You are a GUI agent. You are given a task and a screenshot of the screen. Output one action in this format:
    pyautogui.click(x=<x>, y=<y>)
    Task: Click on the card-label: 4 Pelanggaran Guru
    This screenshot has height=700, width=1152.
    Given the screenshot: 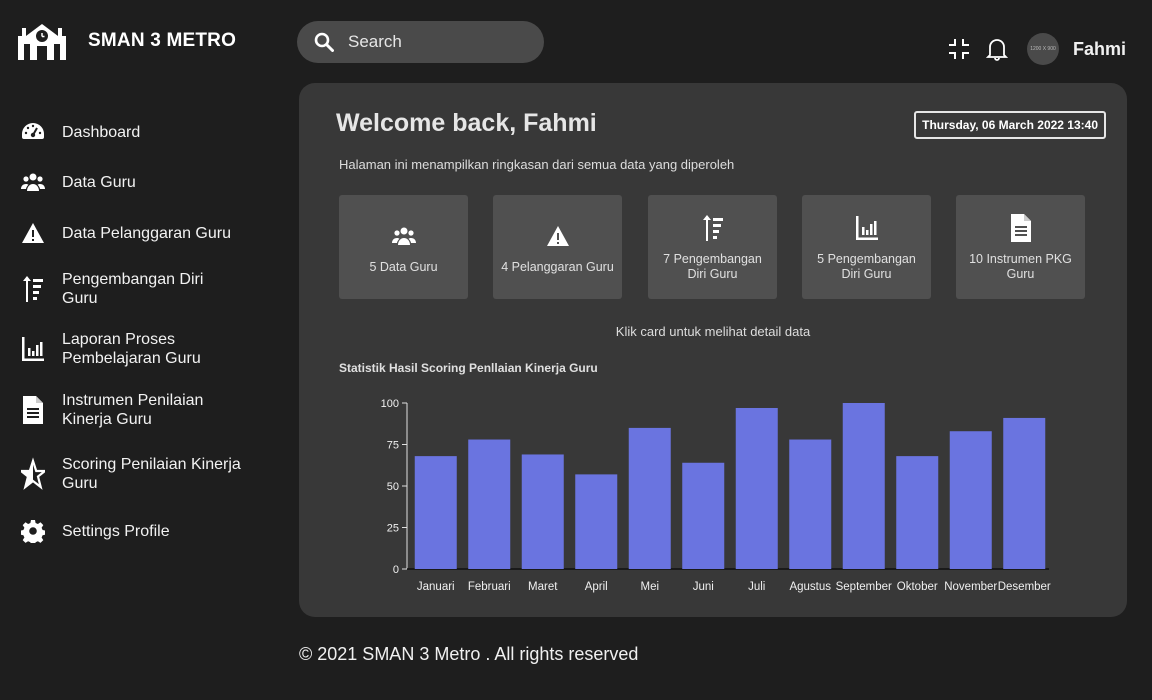 What is the action you would take?
    pyautogui.click(x=557, y=266)
    